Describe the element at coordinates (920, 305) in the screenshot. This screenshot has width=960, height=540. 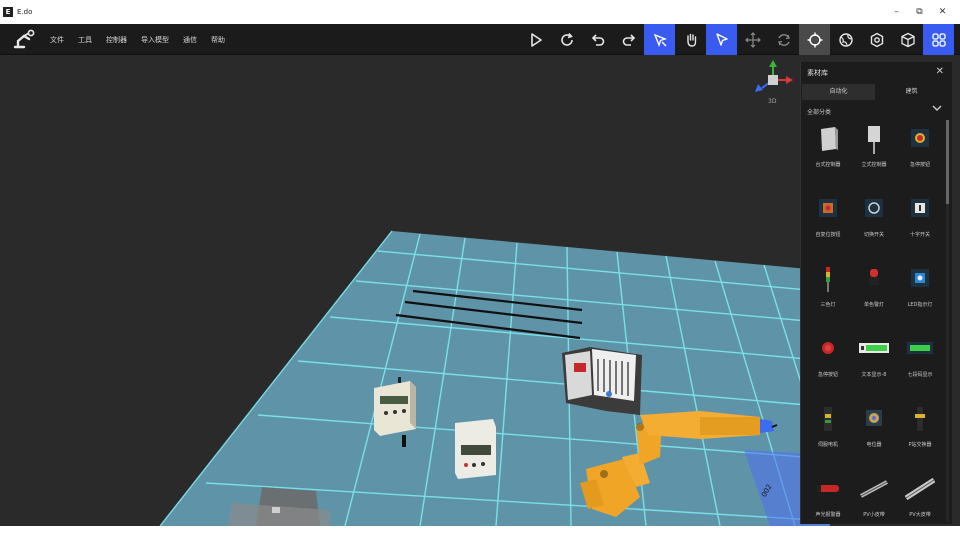
I see `material-item-label: LED指示灯` at that location.